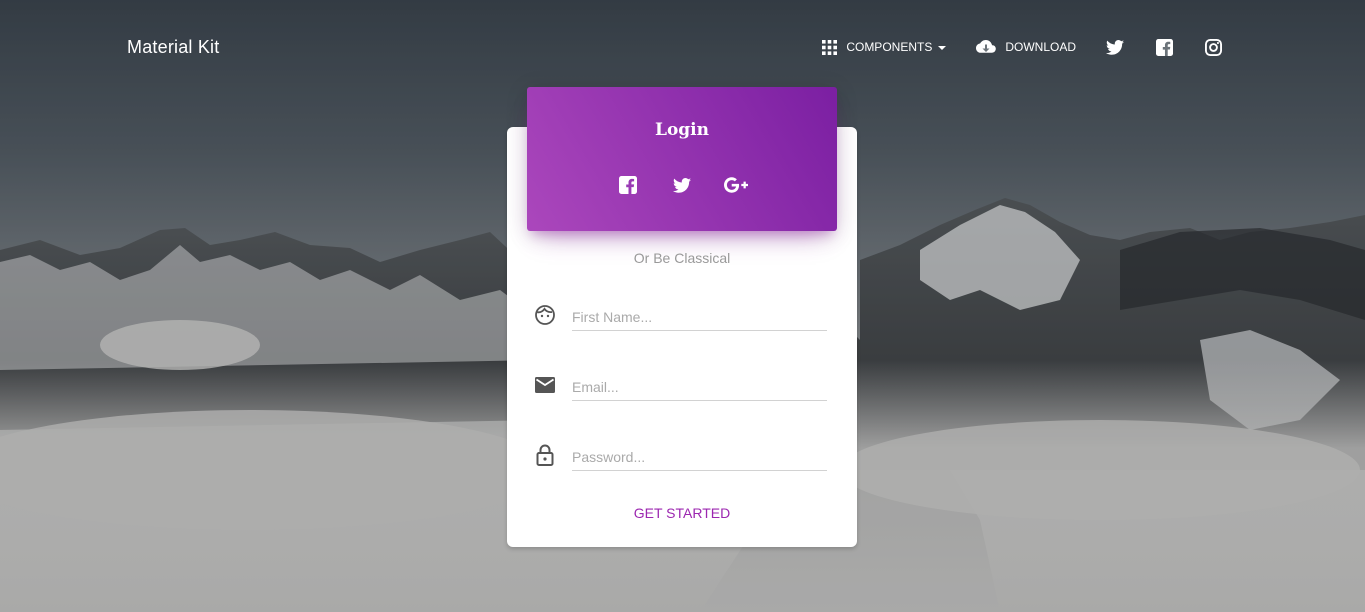  I want to click on google-plus-icon, so click(736, 185).